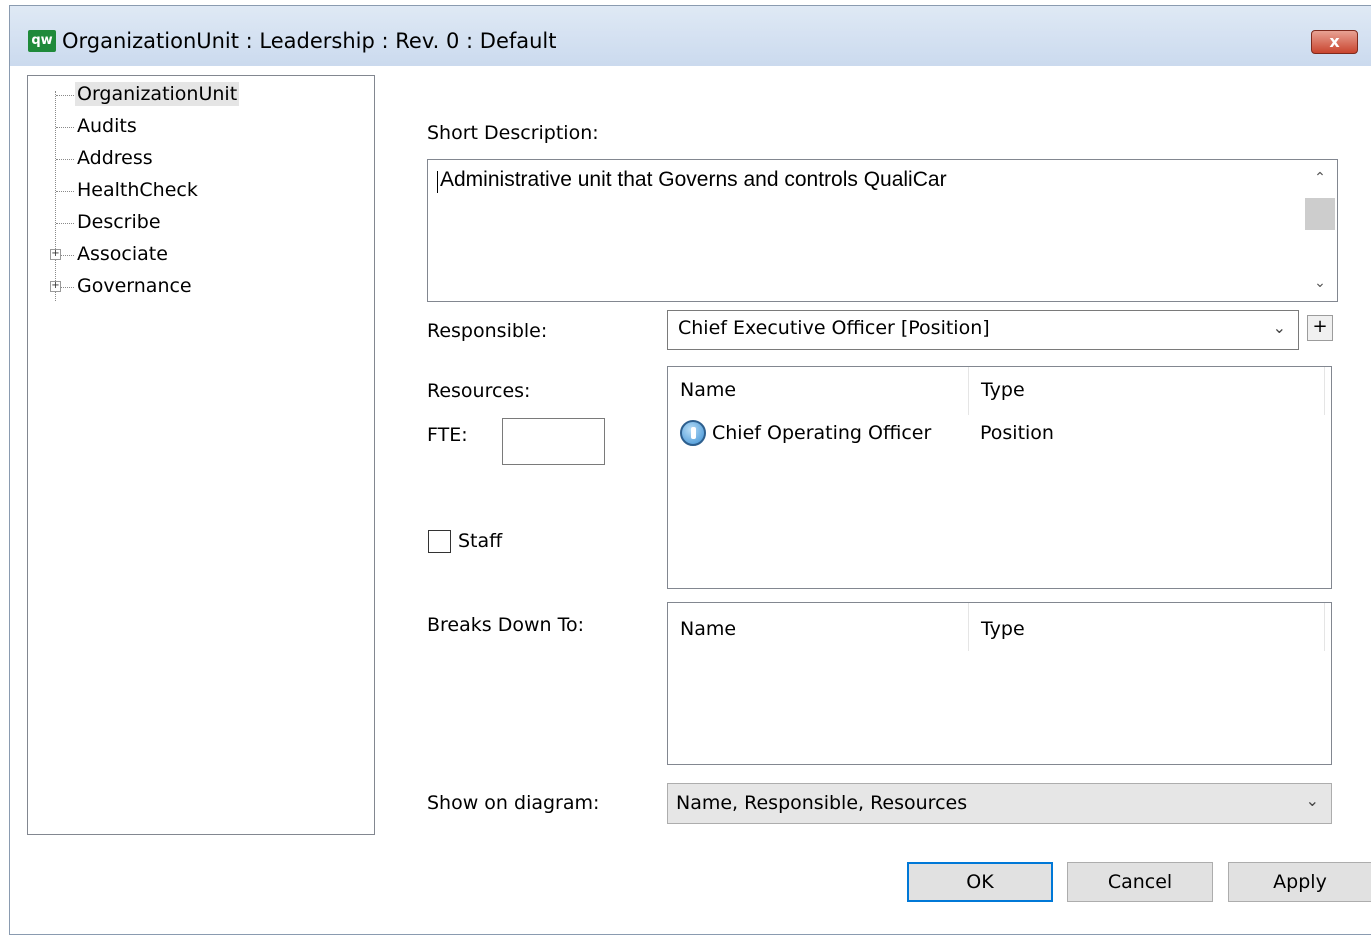  I want to click on tree-item-label: HealthCheck, so click(137, 190).